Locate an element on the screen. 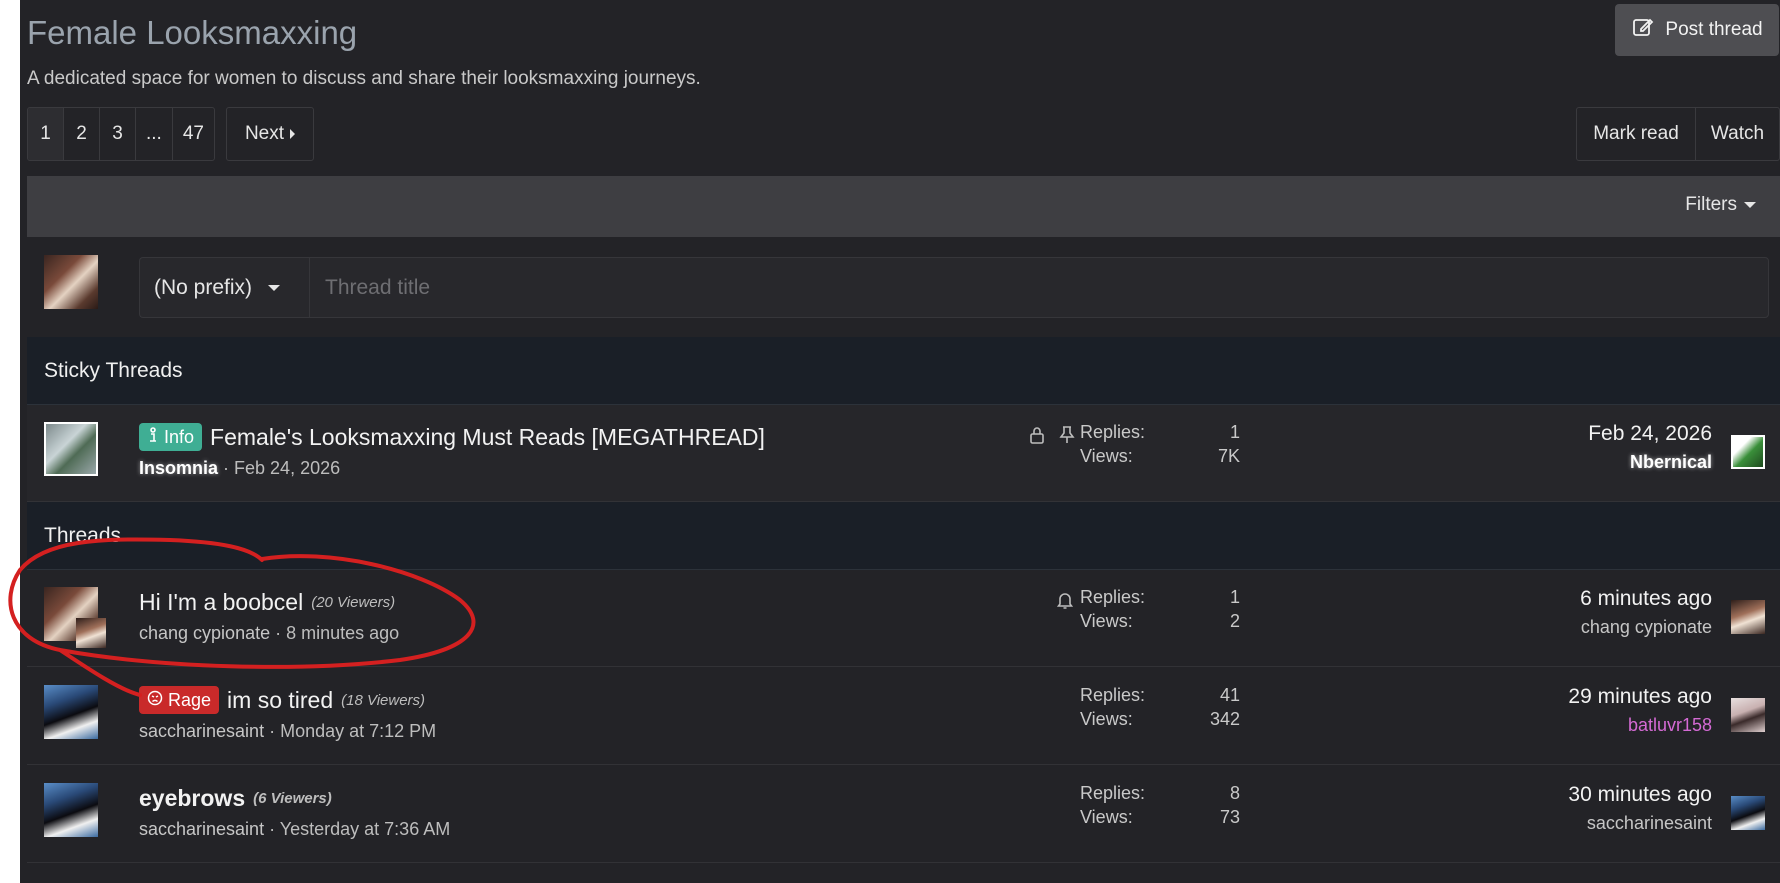 This screenshot has width=1780, height=883. views-count: 2 is located at coordinates (1234, 621).